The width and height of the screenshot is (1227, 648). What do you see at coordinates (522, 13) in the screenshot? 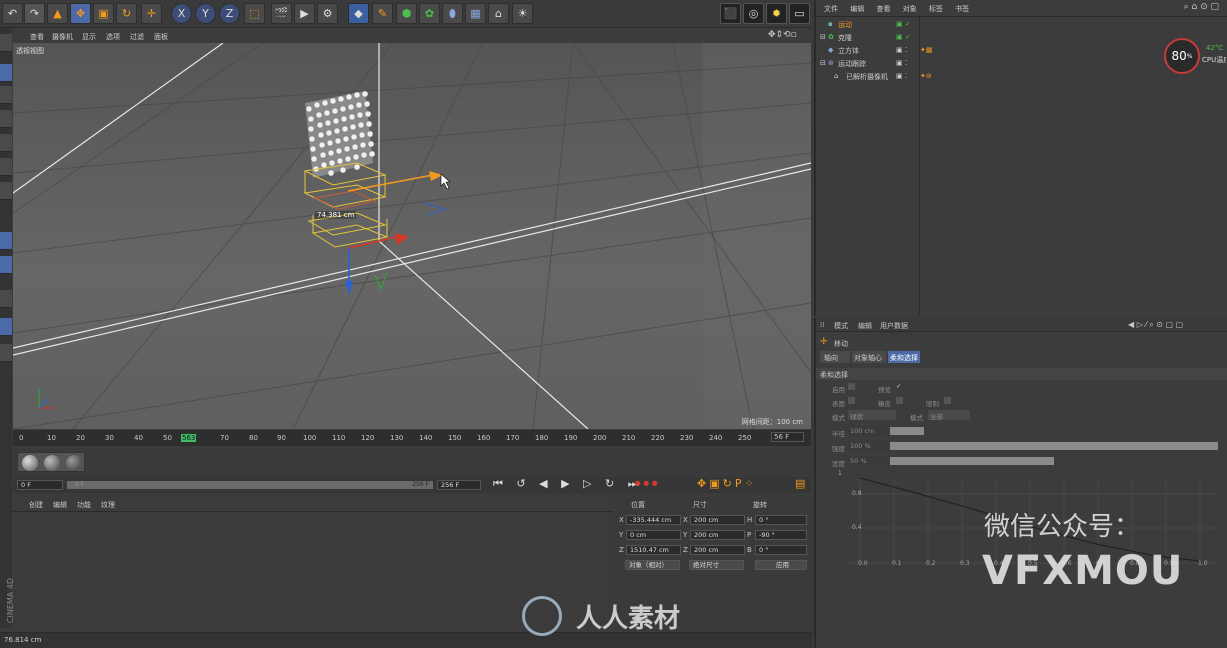
I see `light-icon: ☀` at bounding box center [522, 13].